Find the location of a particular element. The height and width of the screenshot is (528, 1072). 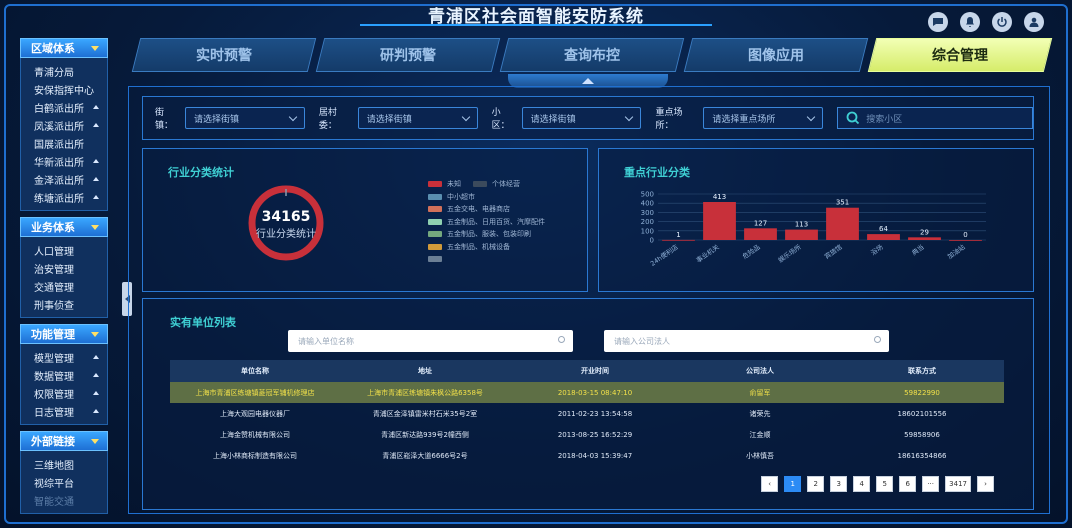

sidebar-item: 视综平台 is located at coordinates (64, 482).